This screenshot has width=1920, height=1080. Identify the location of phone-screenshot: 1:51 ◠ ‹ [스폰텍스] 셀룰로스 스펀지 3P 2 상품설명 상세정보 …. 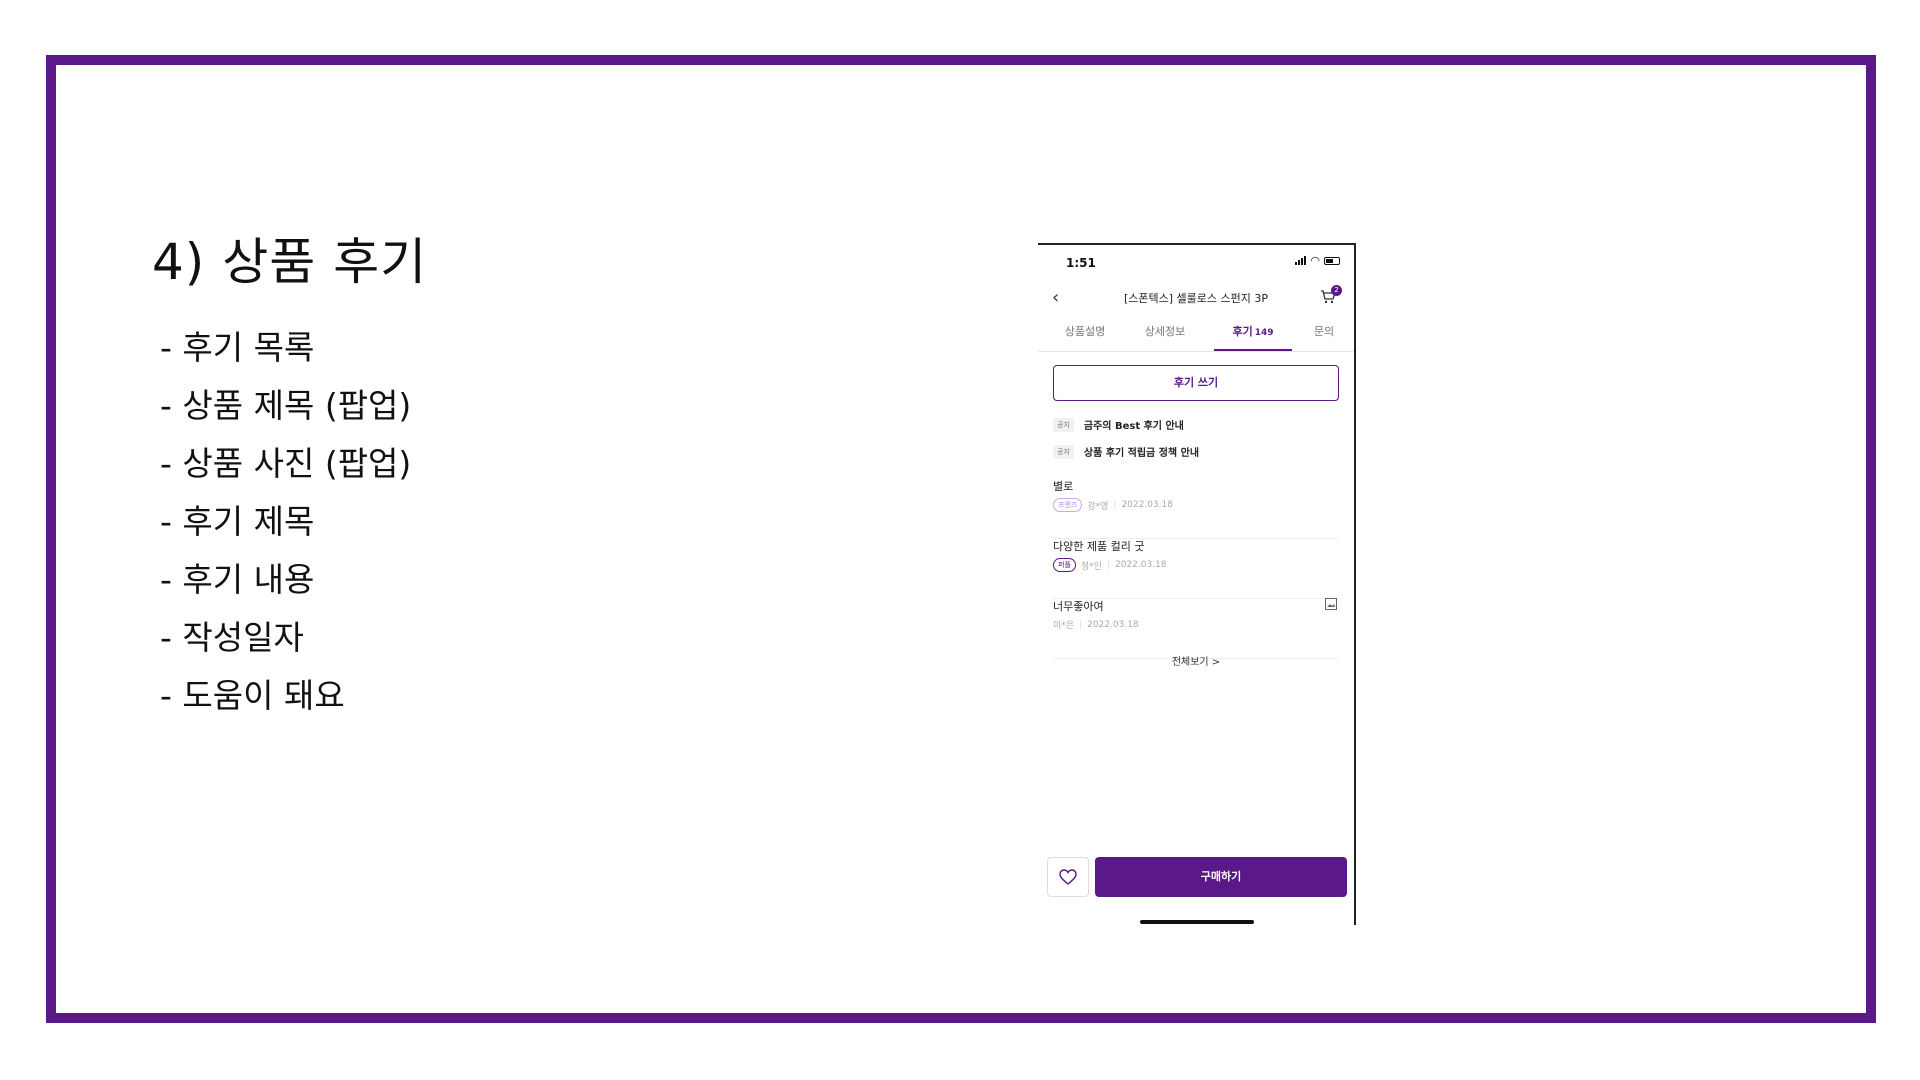
(1197, 584).